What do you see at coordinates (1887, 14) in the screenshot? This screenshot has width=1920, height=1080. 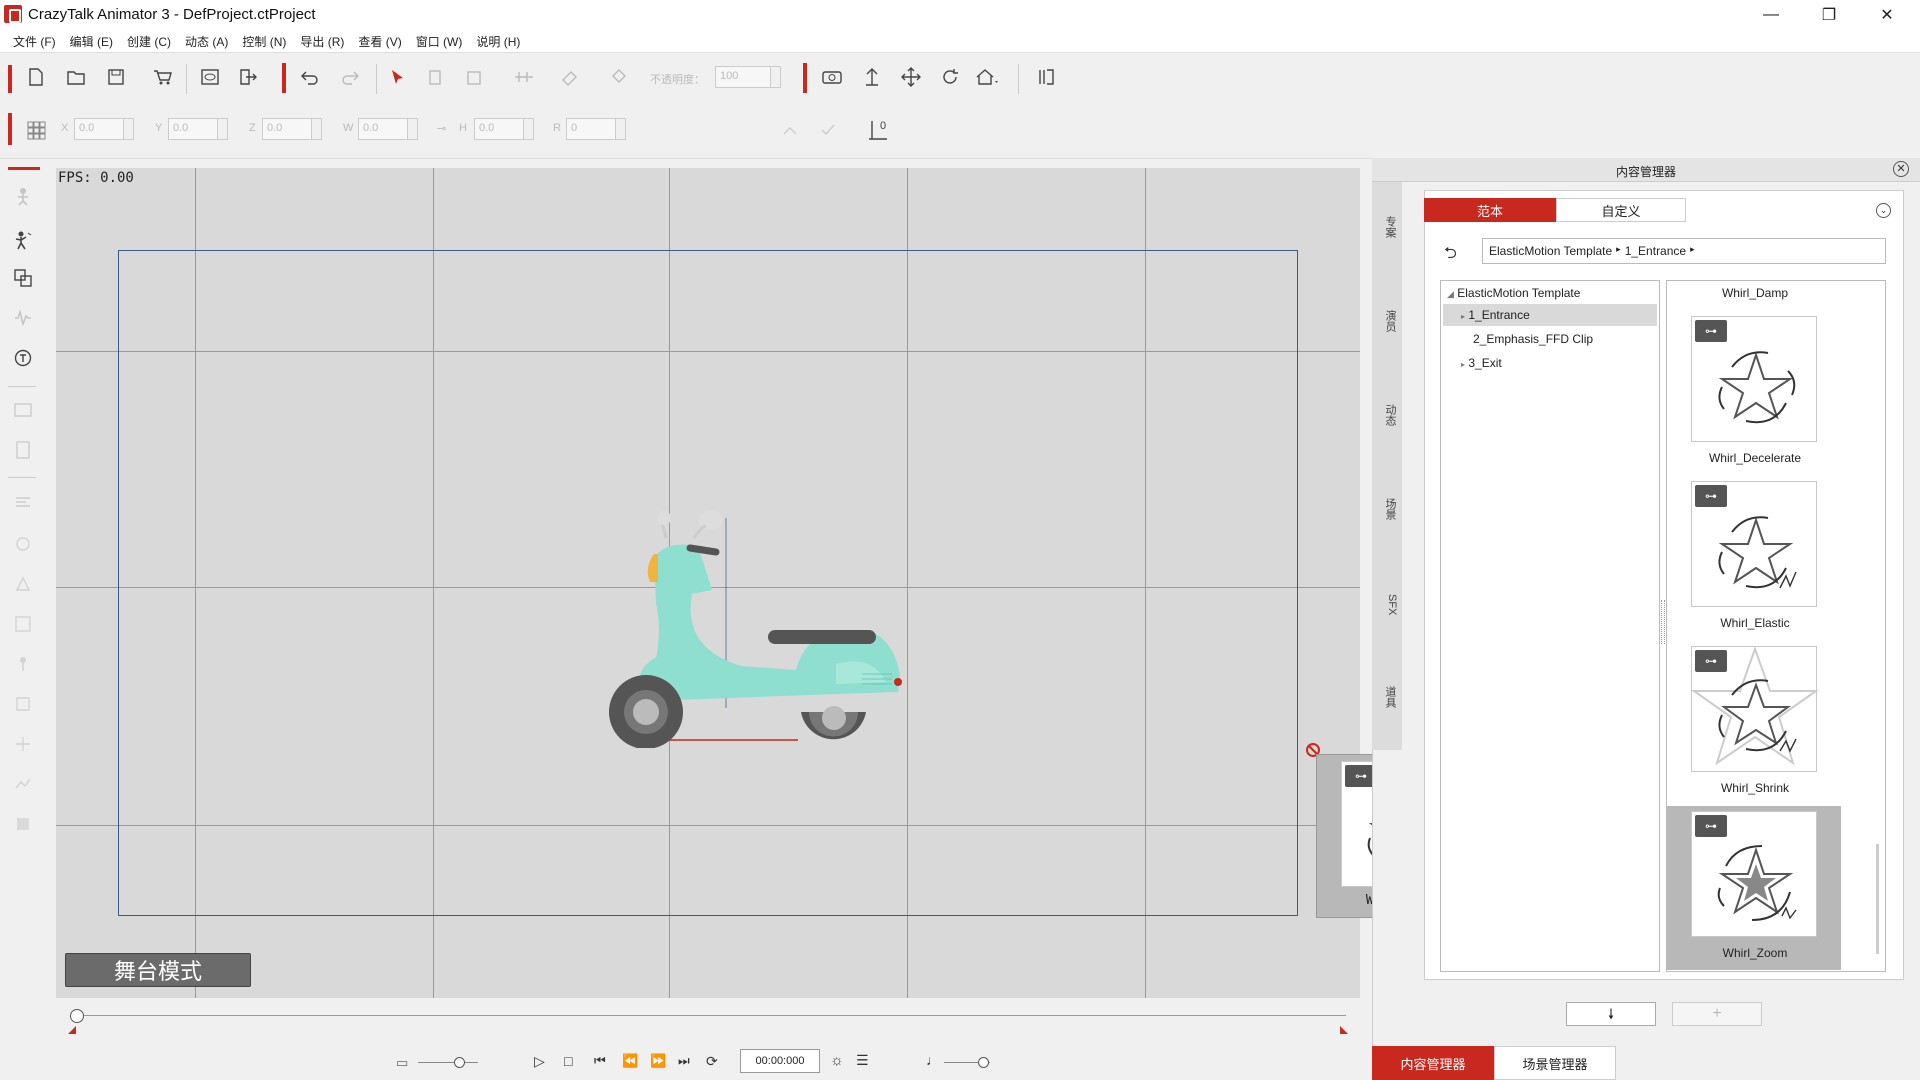 I see `close-button: ✕` at bounding box center [1887, 14].